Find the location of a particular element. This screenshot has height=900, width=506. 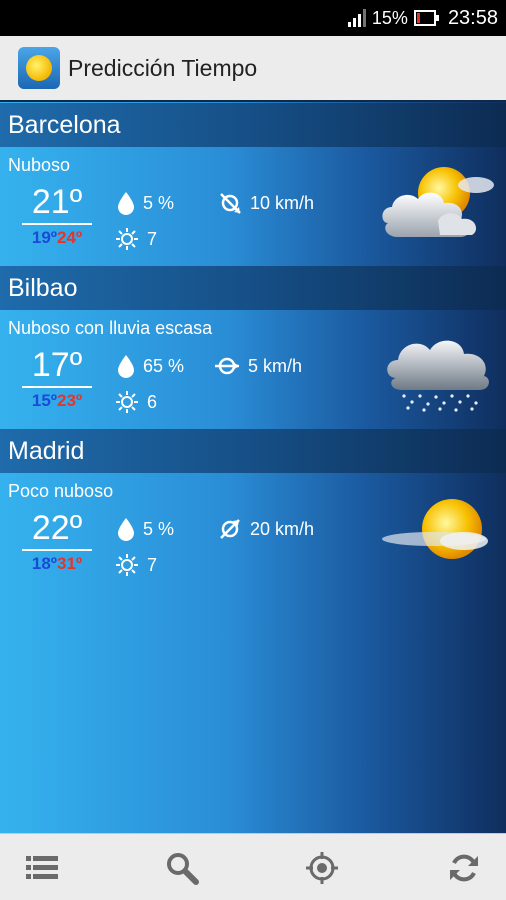

refresh-button is located at coordinates (464, 868).